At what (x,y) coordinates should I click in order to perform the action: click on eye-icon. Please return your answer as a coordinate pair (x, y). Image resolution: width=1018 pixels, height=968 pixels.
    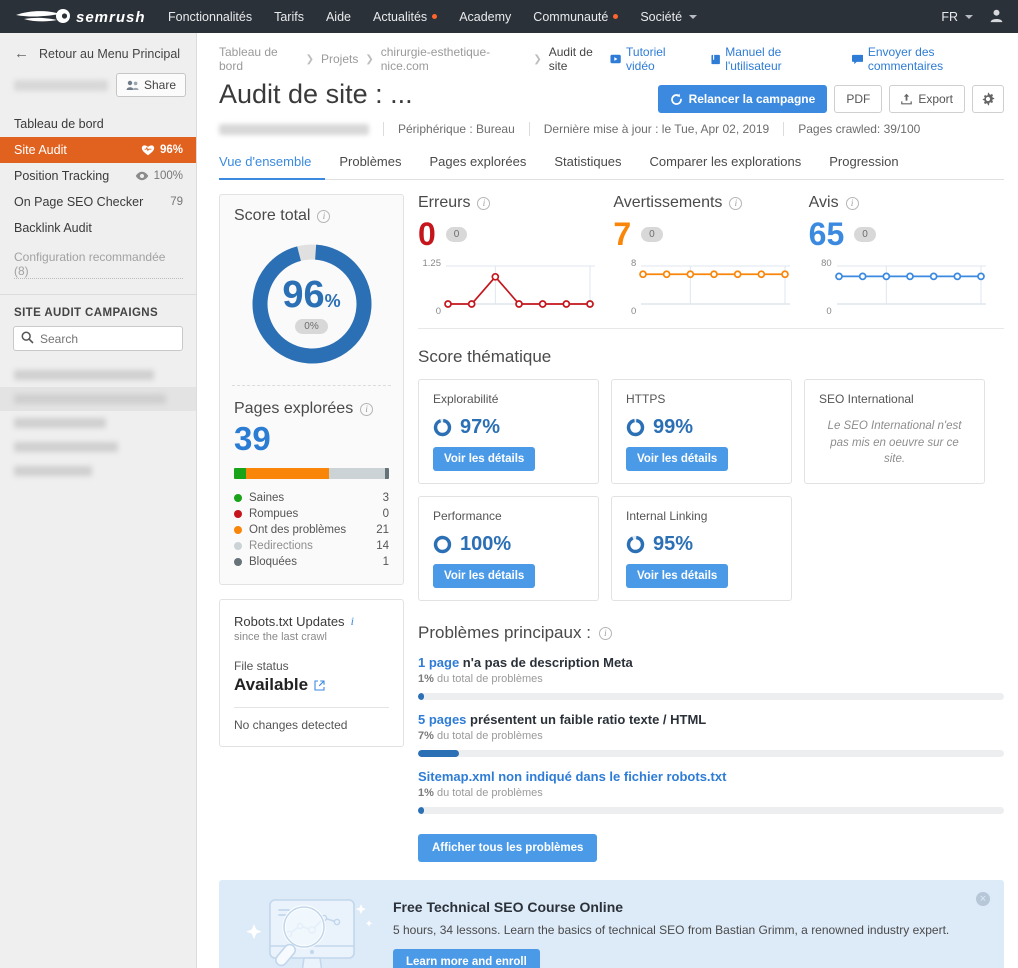
    Looking at the image, I should click on (141, 176).